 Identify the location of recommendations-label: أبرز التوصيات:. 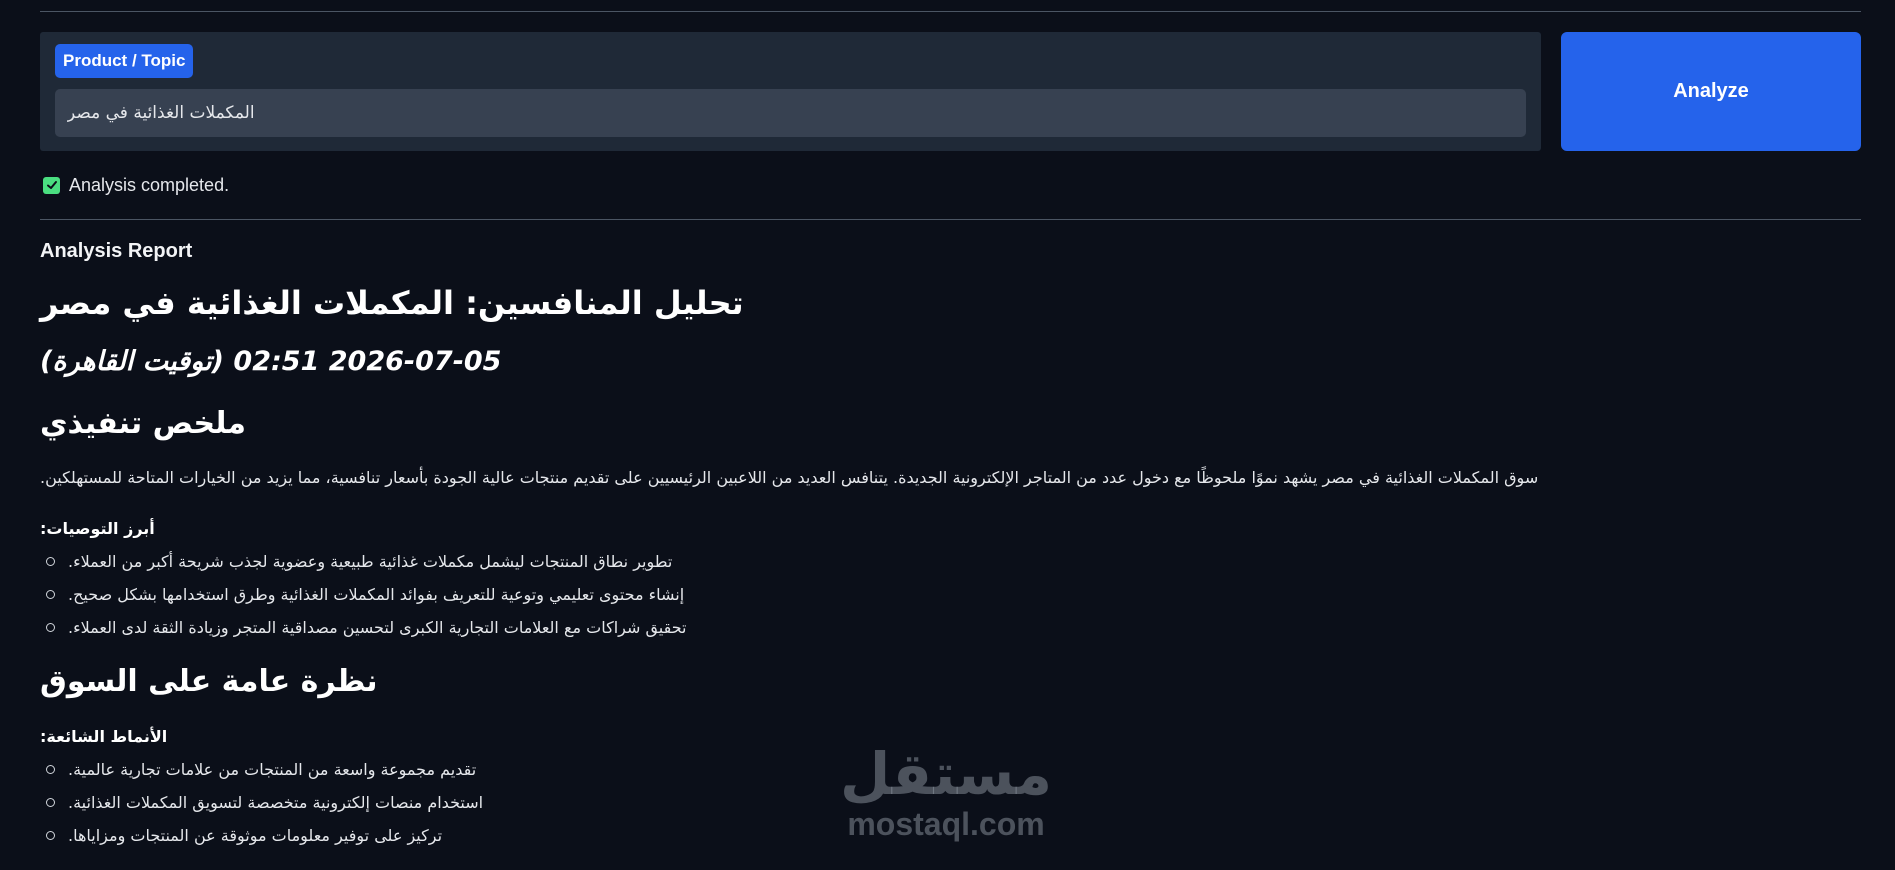
(97, 528).